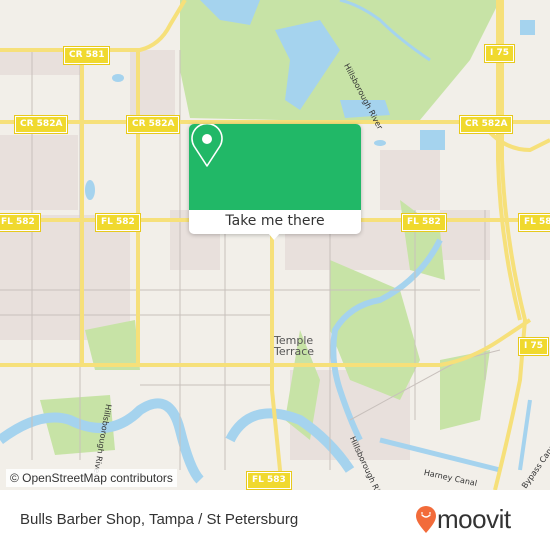 The height and width of the screenshot is (550, 550). I want to click on popup-pointer, so click(274, 236).